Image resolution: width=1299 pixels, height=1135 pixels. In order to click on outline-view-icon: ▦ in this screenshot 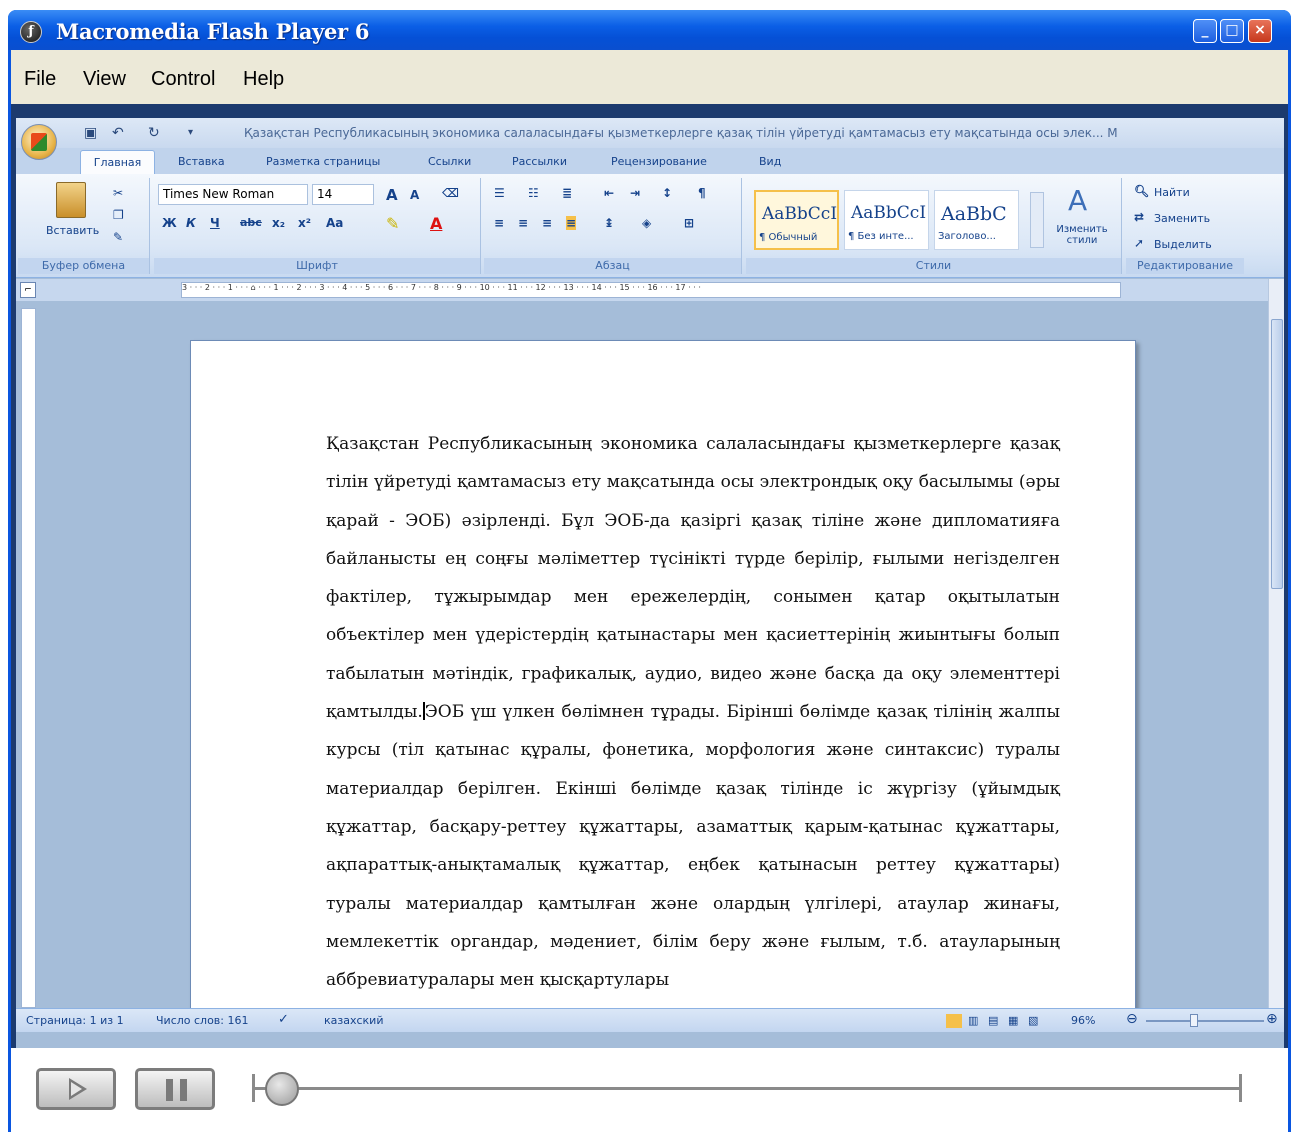, I will do `click(1013, 1020)`.